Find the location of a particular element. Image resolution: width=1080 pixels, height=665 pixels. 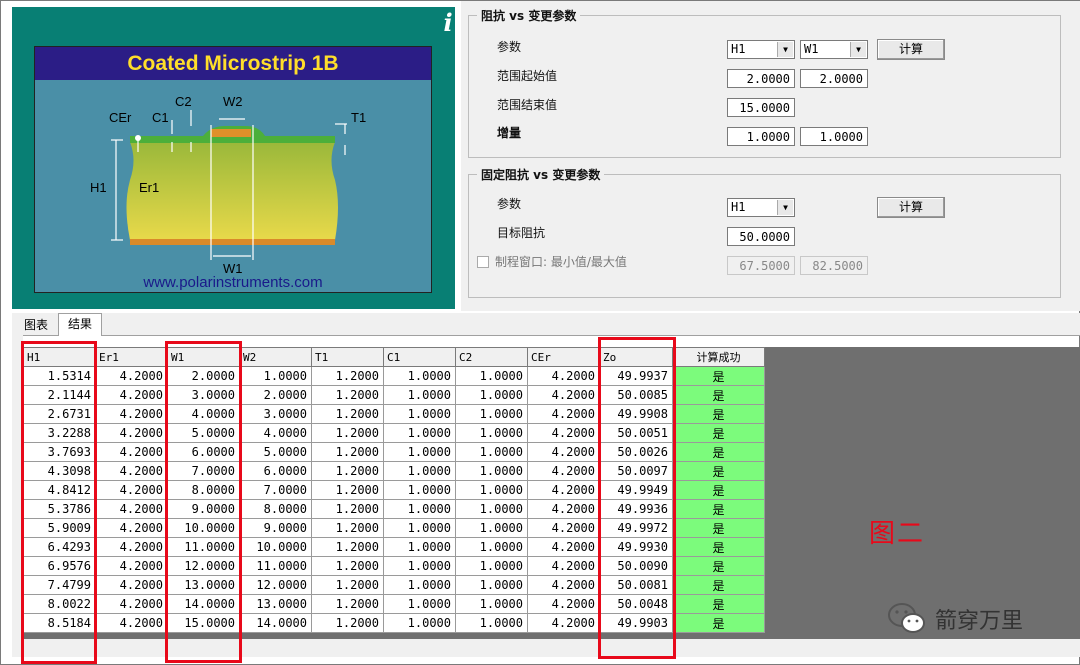

target-impedance-field: 50.0000 is located at coordinates (761, 236).